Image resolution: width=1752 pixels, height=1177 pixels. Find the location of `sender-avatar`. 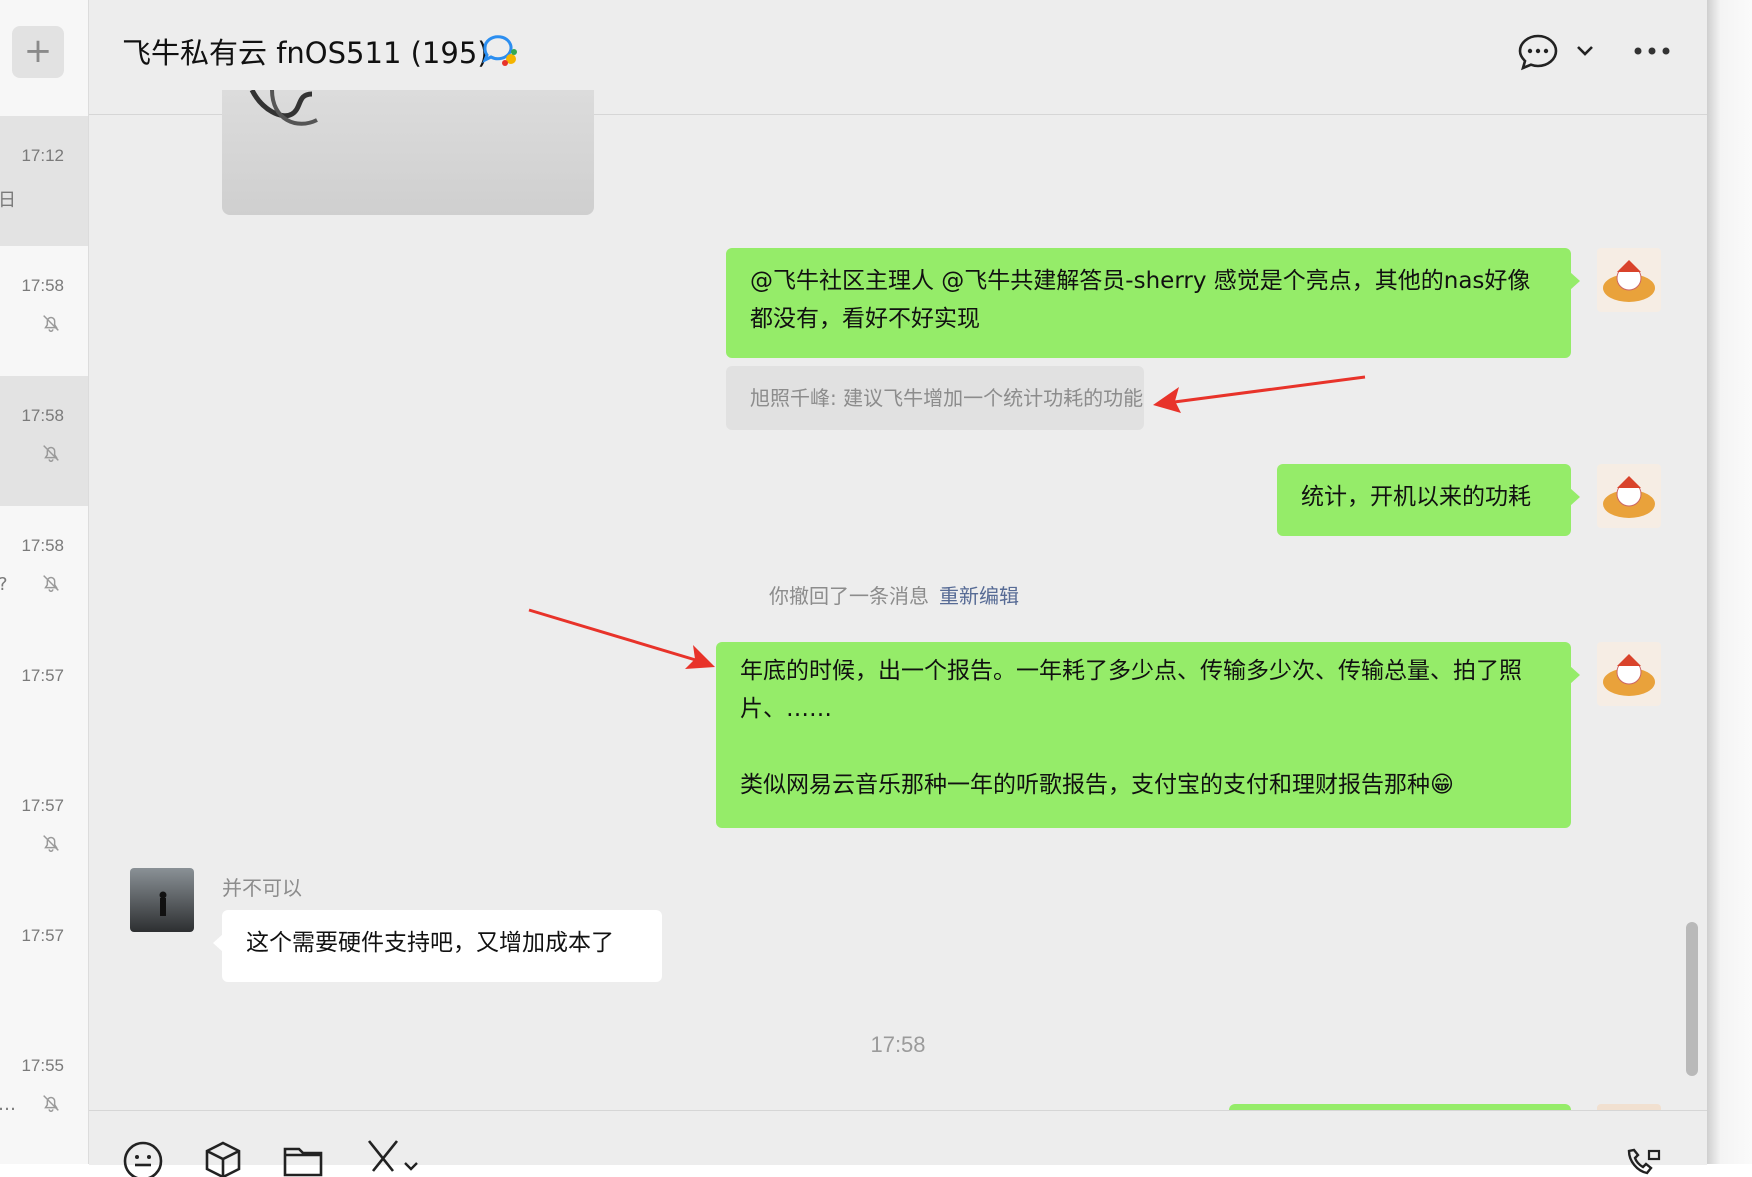

sender-avatar is located at coordinates (162, 900).